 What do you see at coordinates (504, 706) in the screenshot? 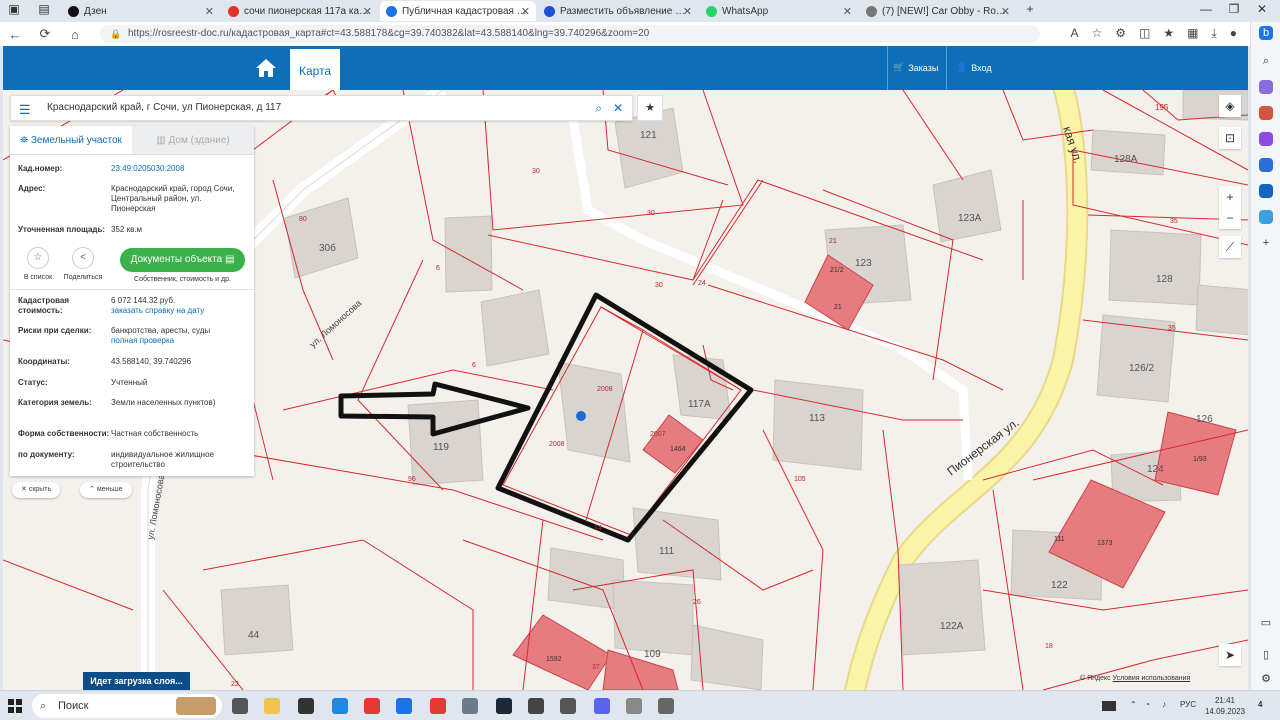
I see `steam-icon` at bounding box center [504, 706].